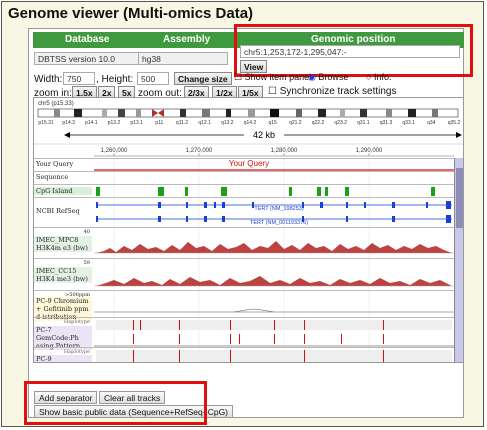 The width and height of the screenshot is (487, 430). Describe the element at coordinates (136, 123) in the screenshot. I see `band-label: p13.1` at that location.